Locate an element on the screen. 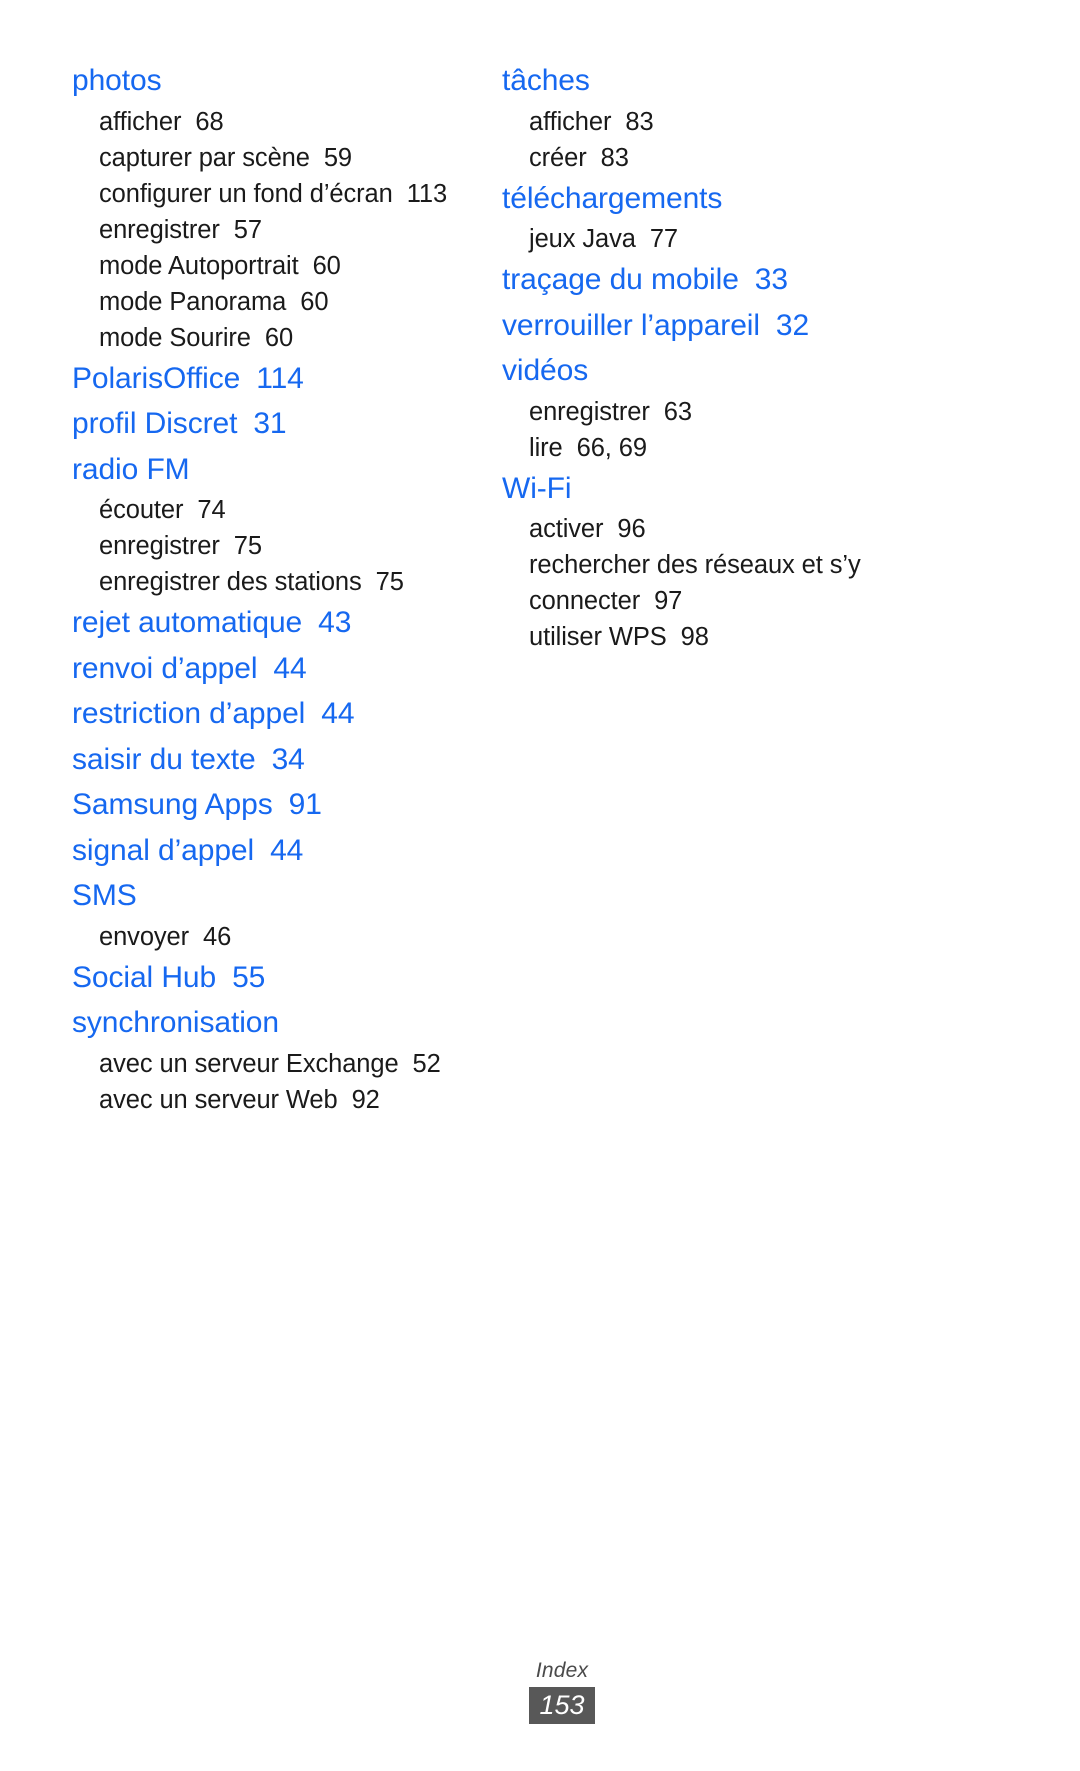  index-subentry: envoyer 46 is located at coordinates (287, 937).